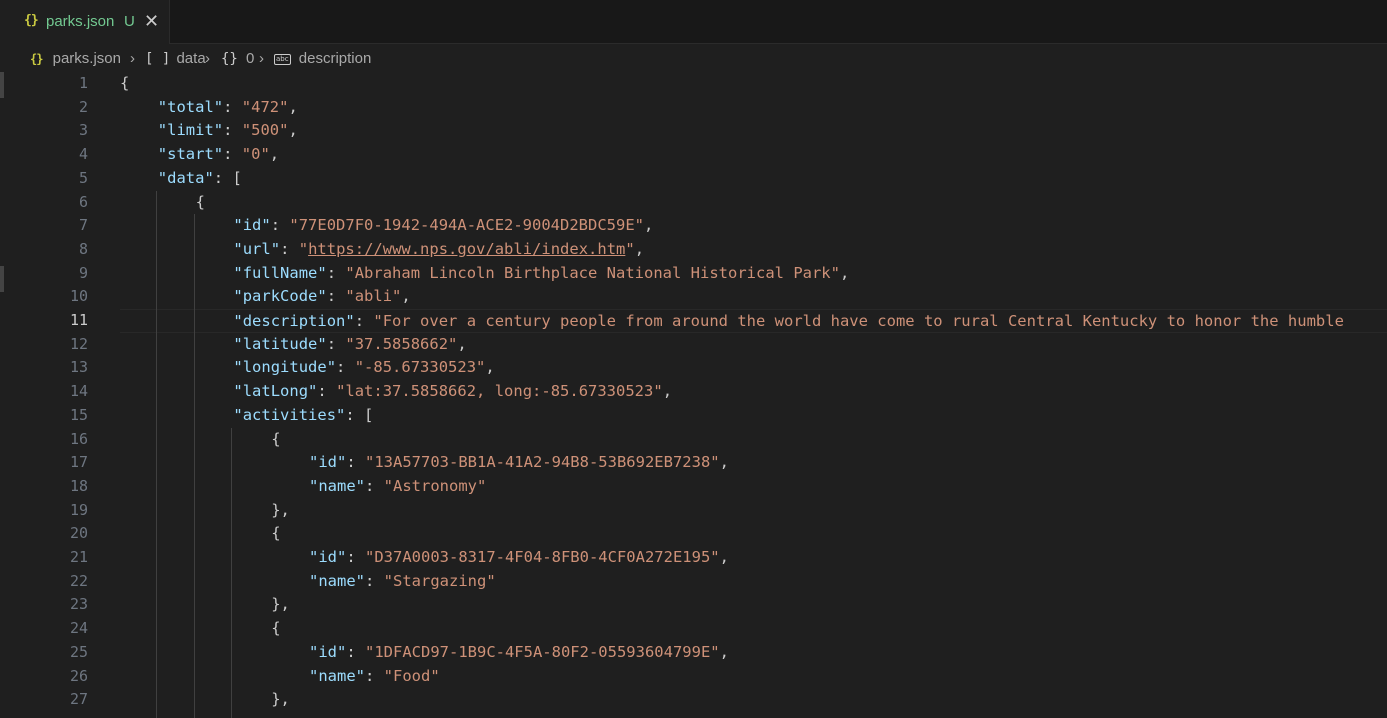 This screenshot has height=718, width=1387. What do you see at coordinates (78, 414) in the screenshot?
I see `line-number: 15` at bounding box center [78, 414].